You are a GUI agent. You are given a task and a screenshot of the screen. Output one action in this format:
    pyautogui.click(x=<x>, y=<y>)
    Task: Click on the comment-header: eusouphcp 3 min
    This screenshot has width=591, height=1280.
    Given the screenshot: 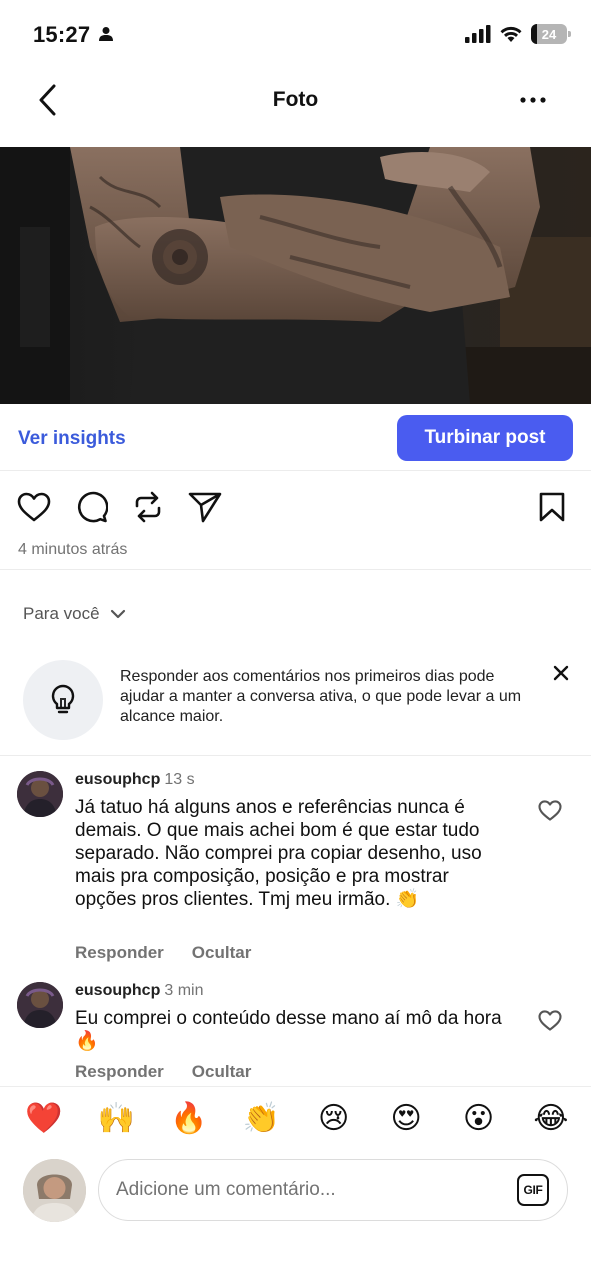 What is the action you would take?
    pyautogui.click(x=139, y=991)
    